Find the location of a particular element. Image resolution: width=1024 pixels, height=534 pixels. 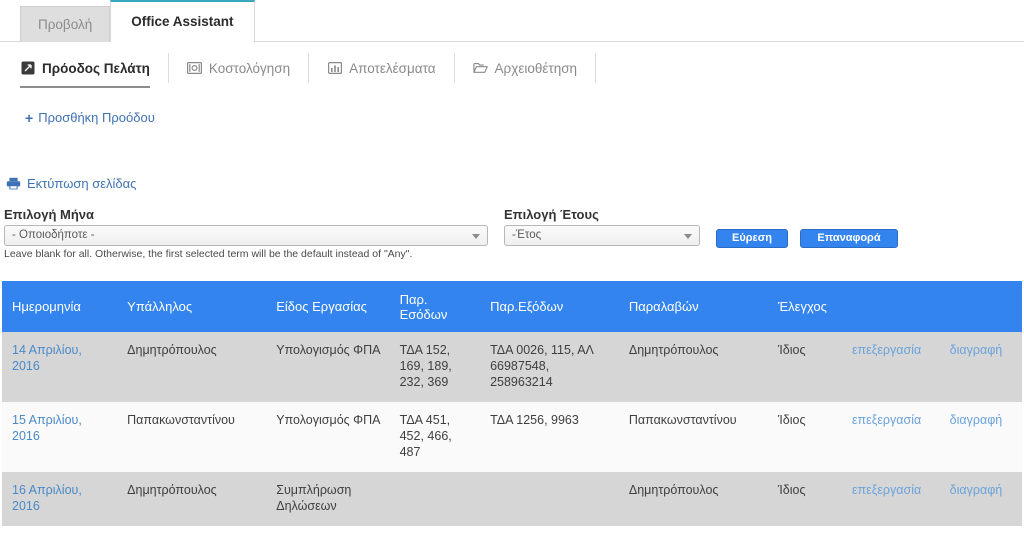

cell-date: 14 Απριλίου, 2016 is located at coordinates (60, 367).